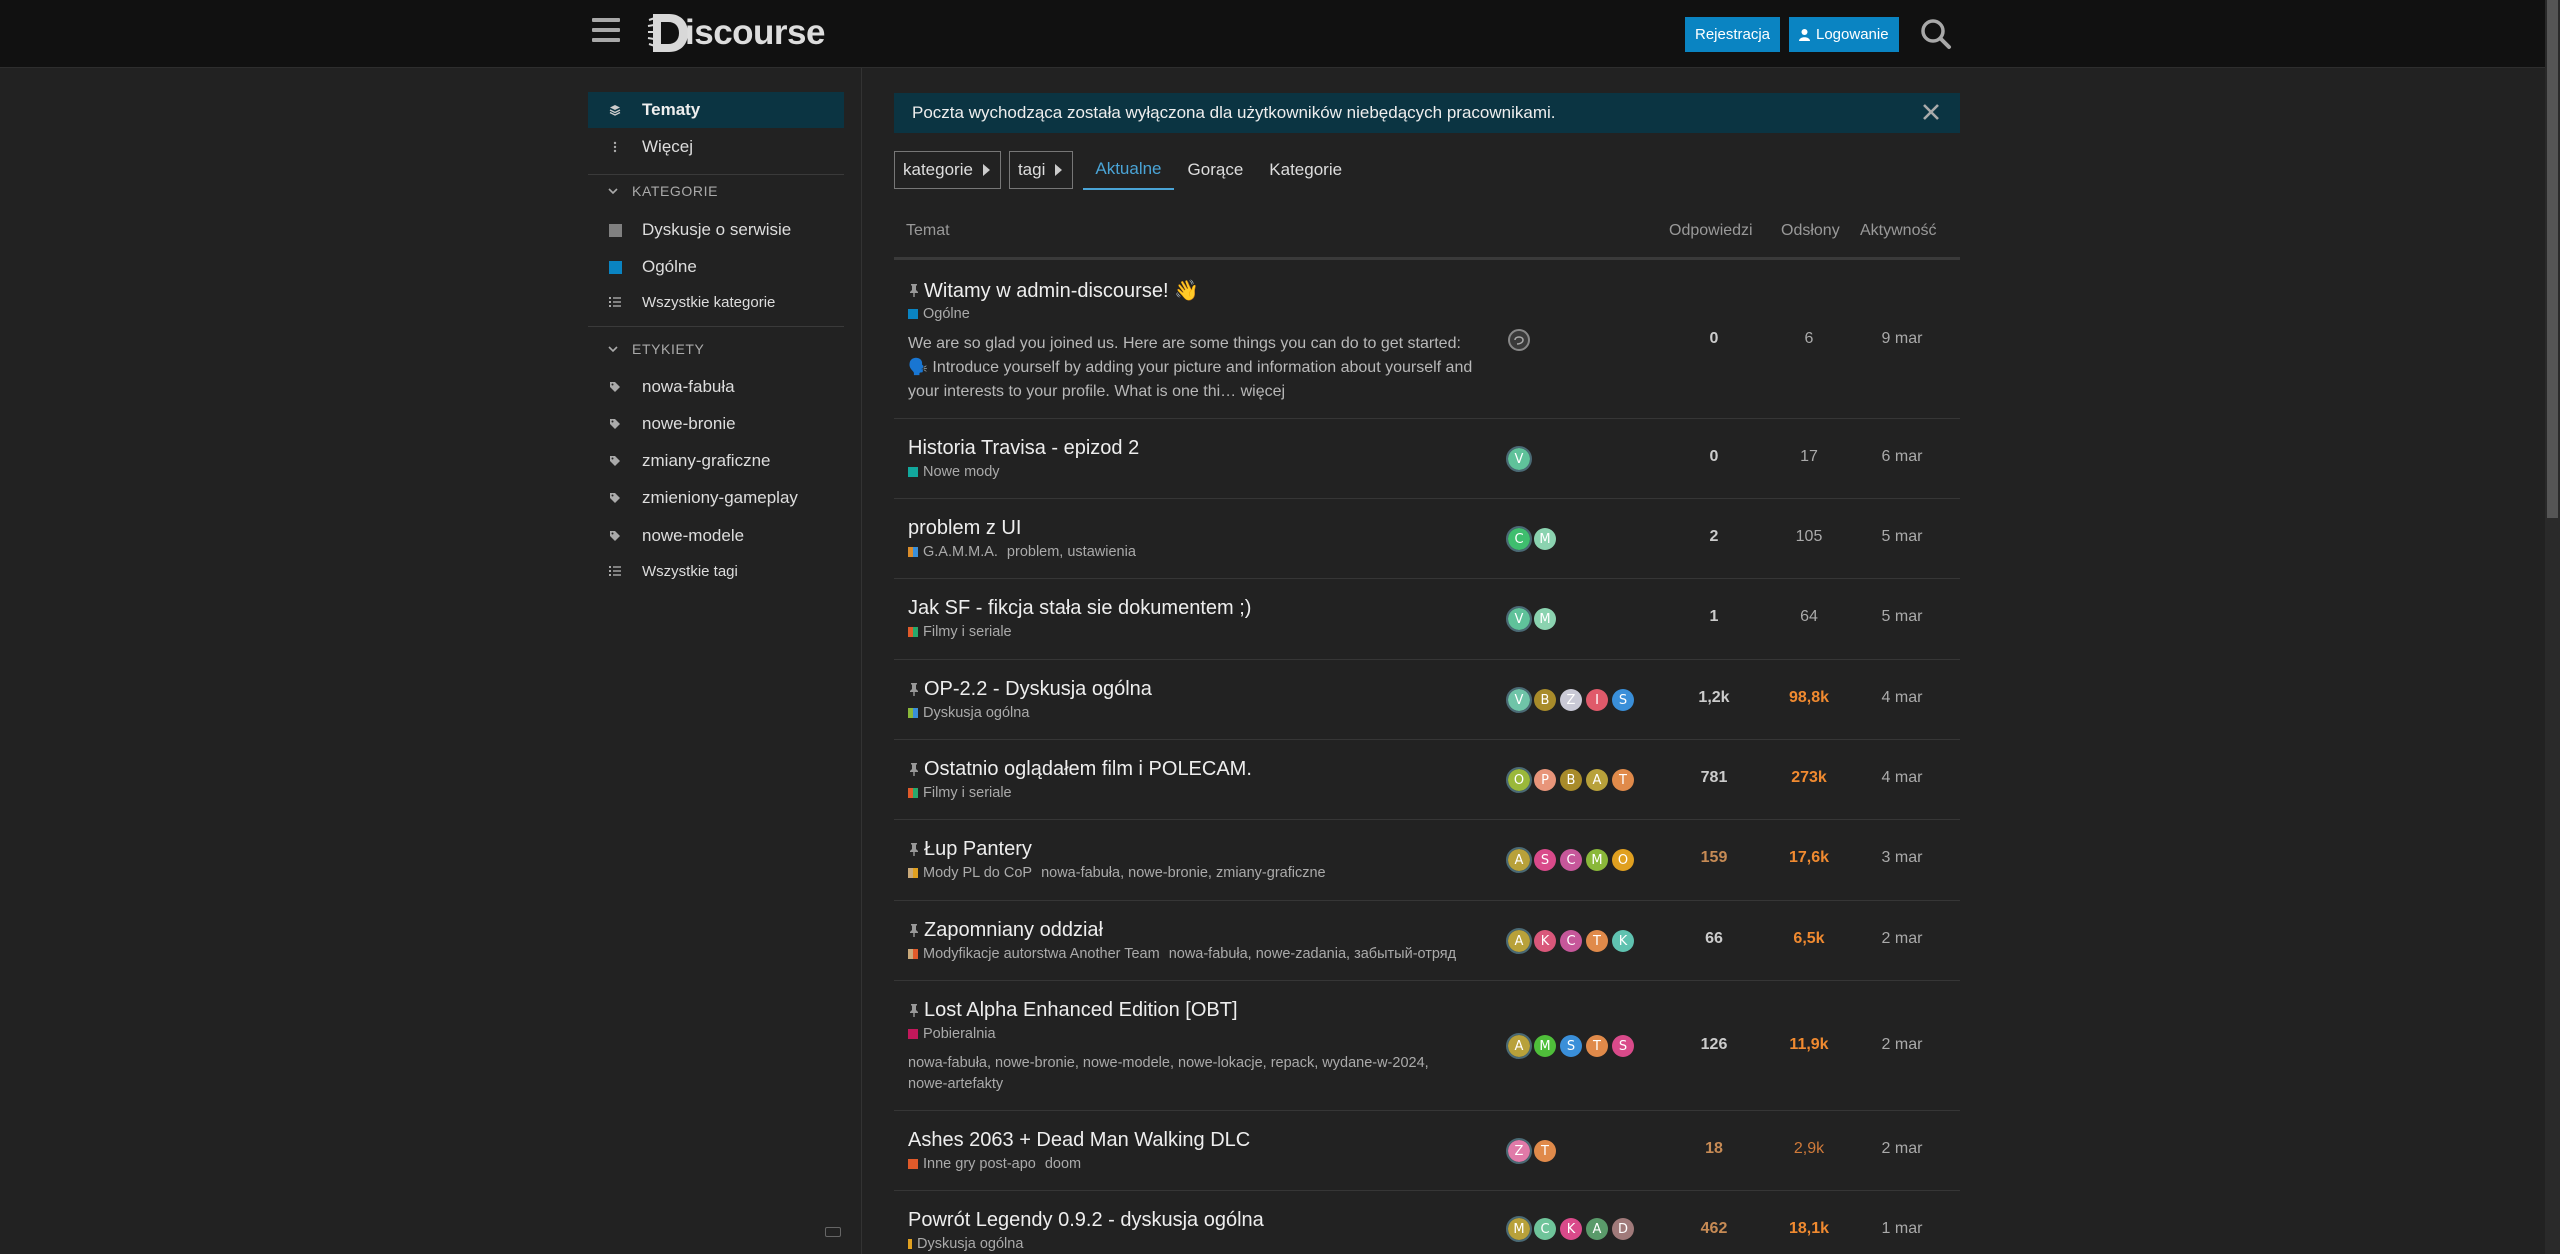 The image size is (2560, 1254). What do you see at coordinates (716, 110) in the screenshot?
I see `sidebar-item-topics: Tematy` at bounding box center [716, 110].